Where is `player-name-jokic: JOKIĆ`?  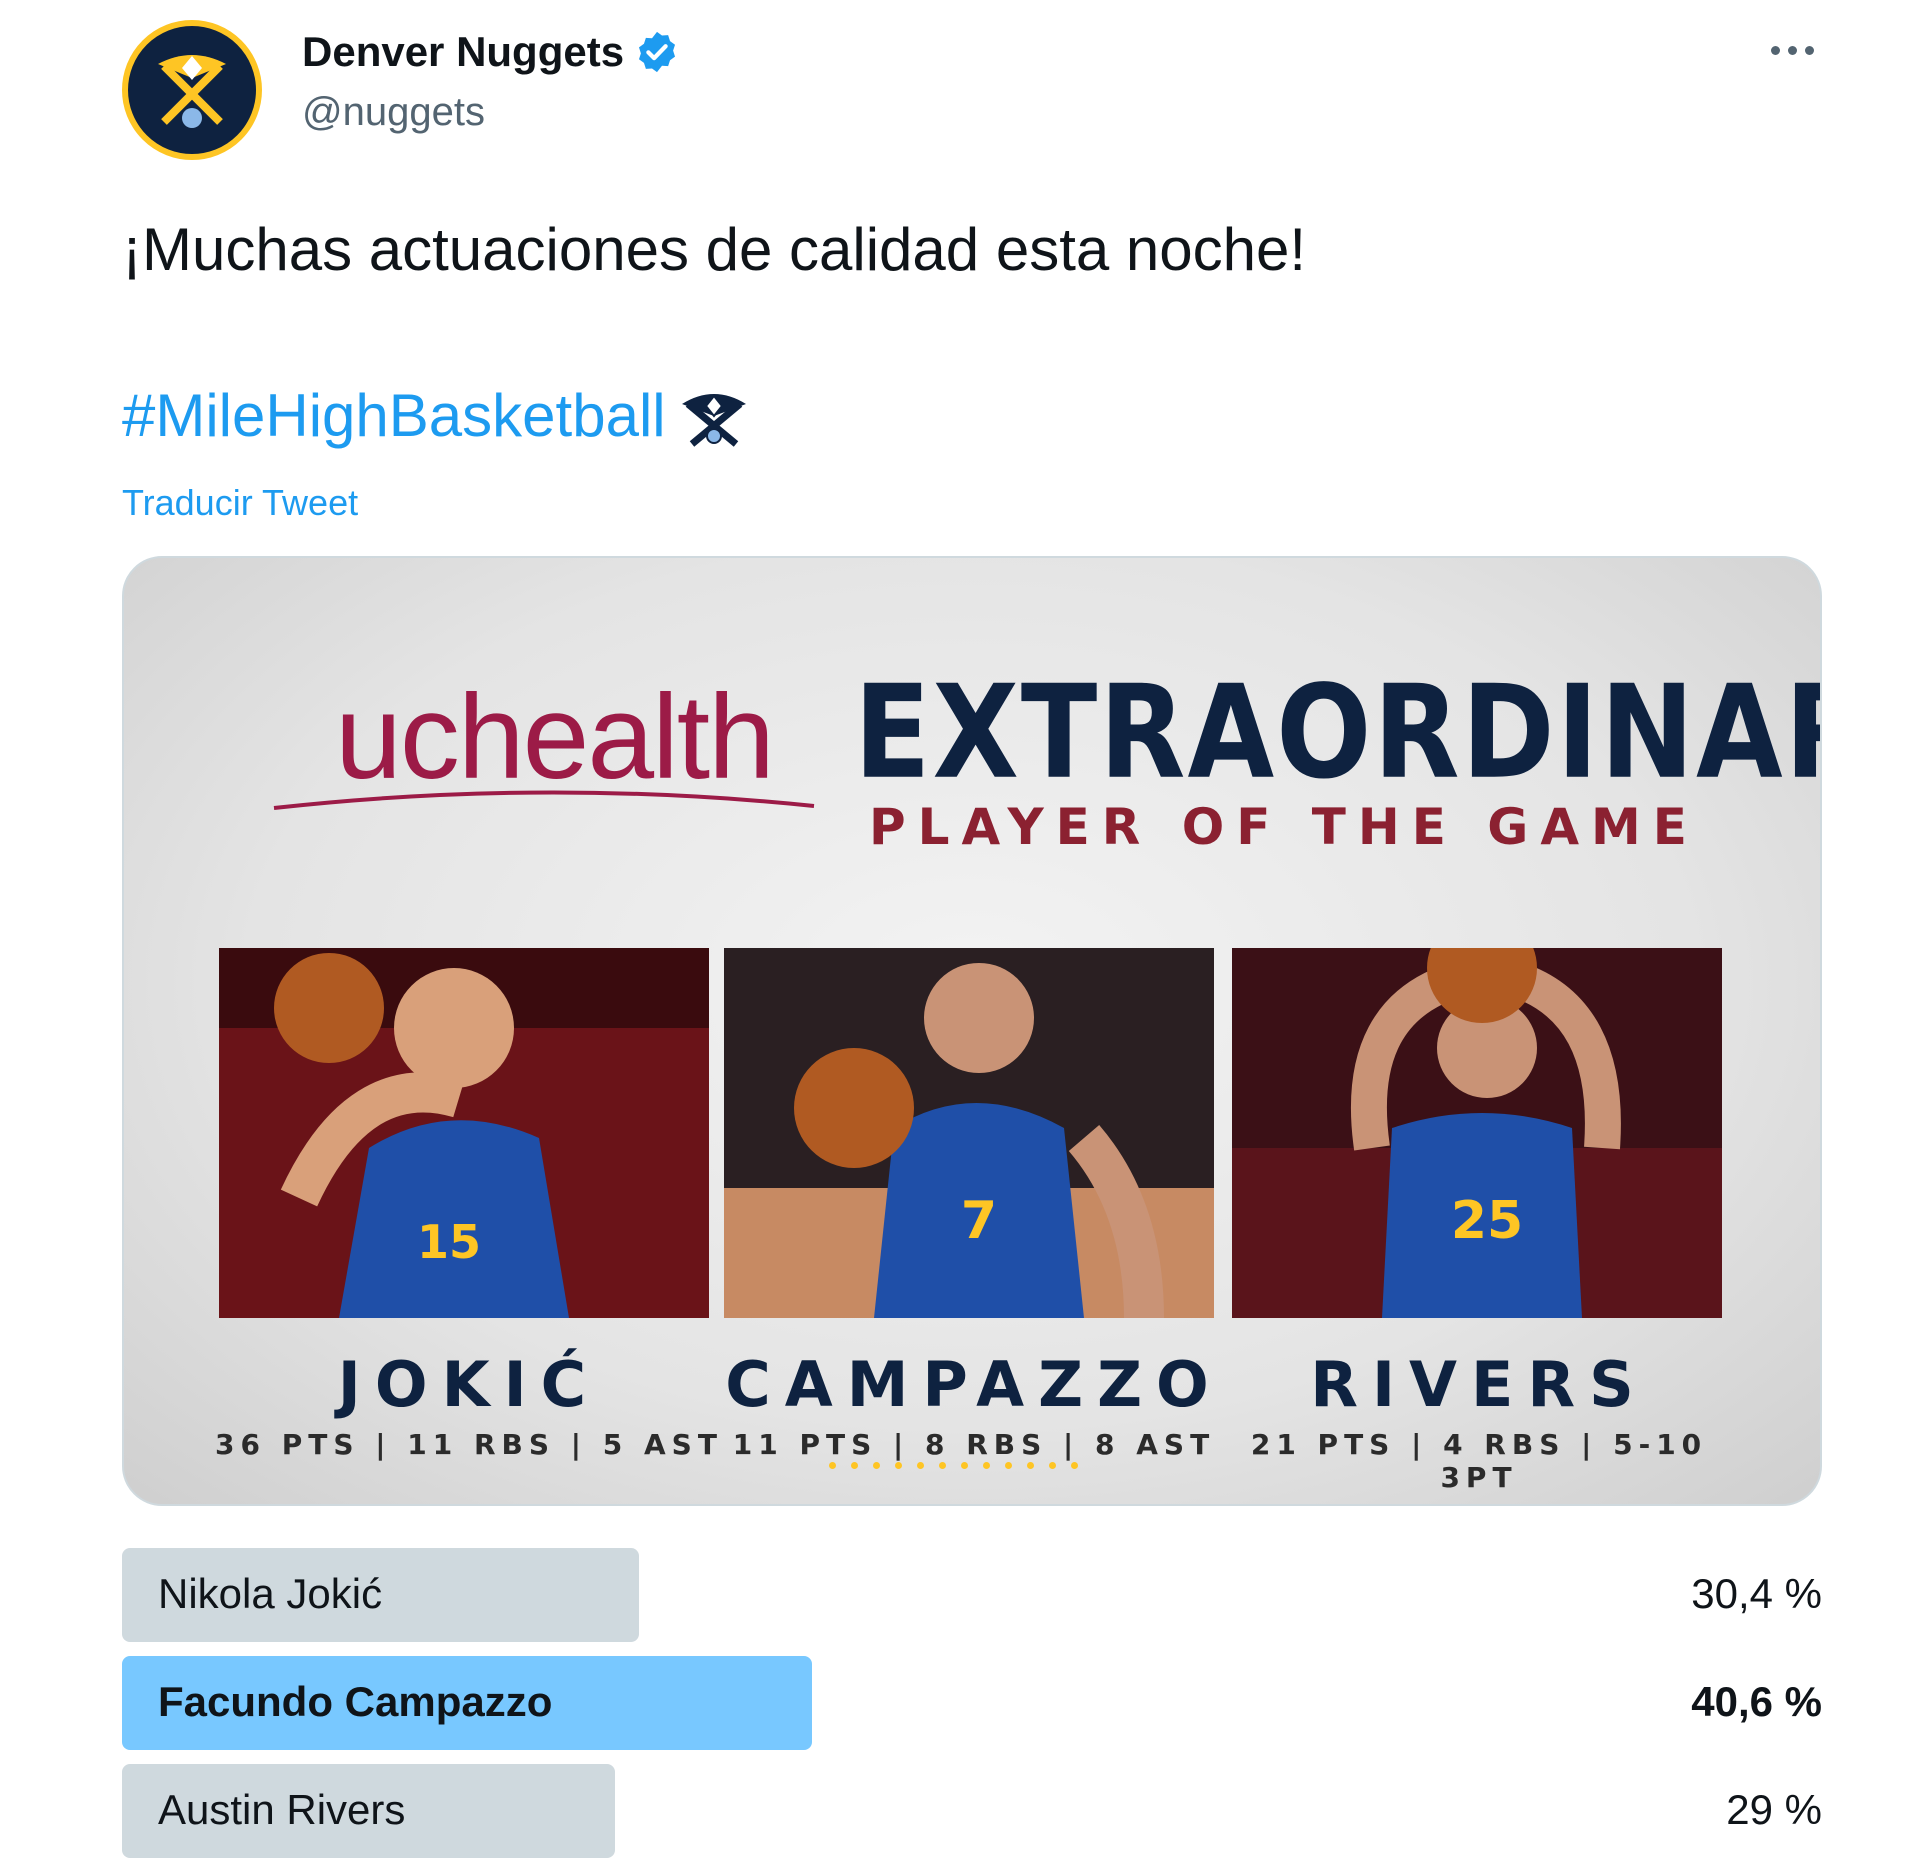 player-name-jokic: JOKIĆ is located at coordinates (469, 1384).